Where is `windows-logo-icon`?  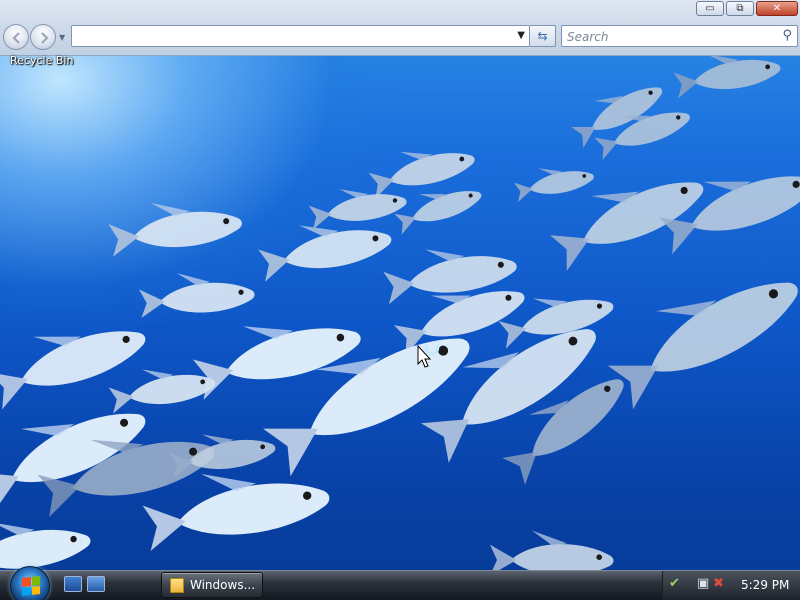
windows-logo-icon is located at coordinates (31, 586).